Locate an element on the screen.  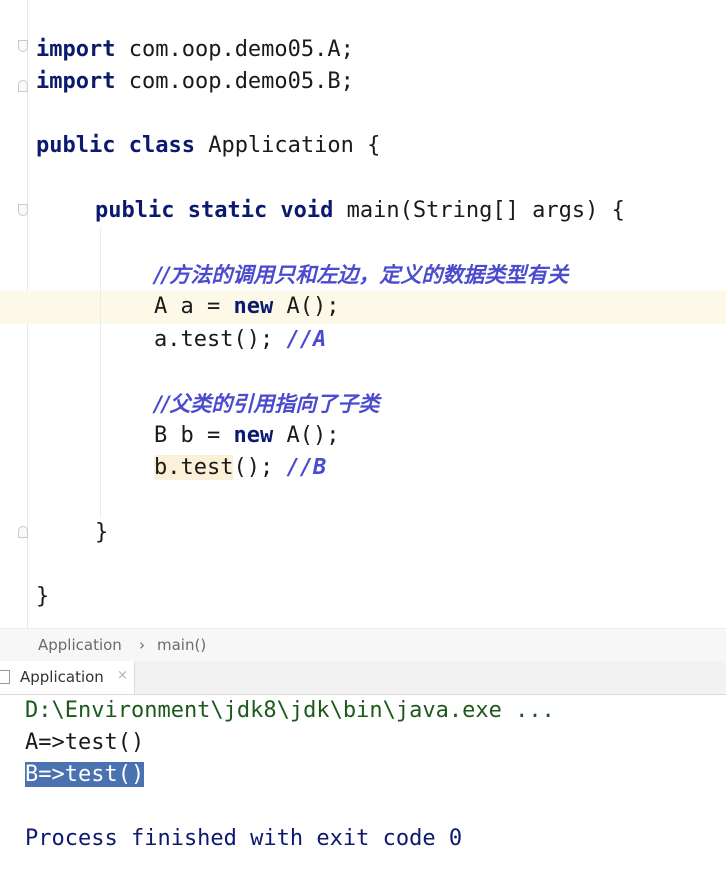
run-config-icon is located at coordinates (5, 677).